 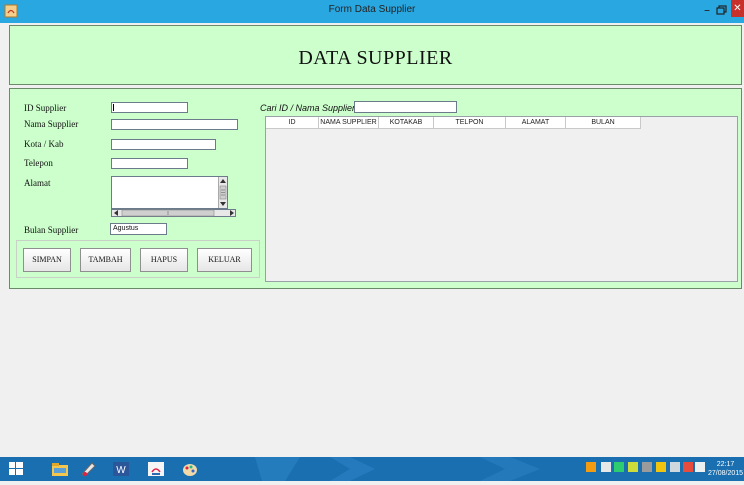 What do you see at coordinates (619, 467) in the screenshot?
I see `tray-network-icon` at bounding box center [619, 467].